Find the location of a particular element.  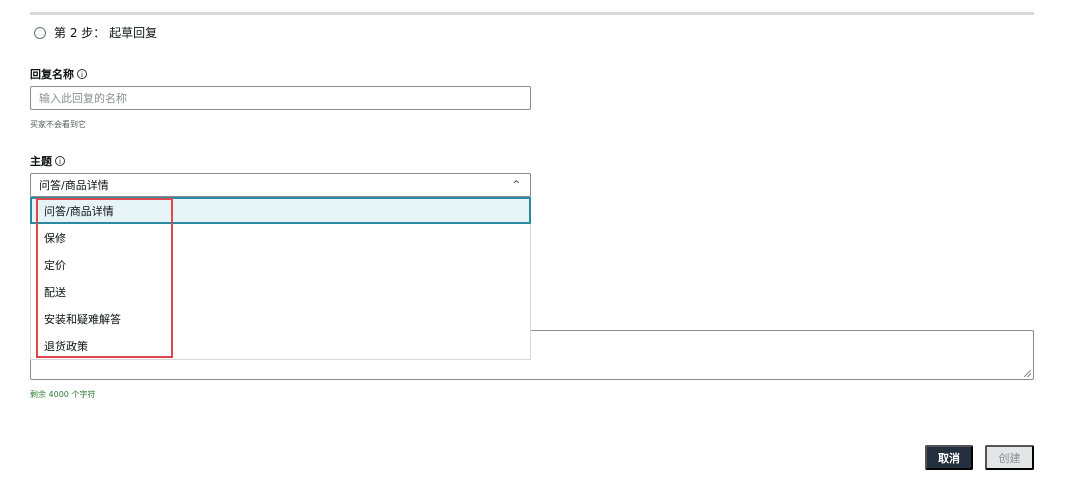

subject-option-installation-troubleshooting: 安装和疑难解答 is located at coordinates (280, 318).